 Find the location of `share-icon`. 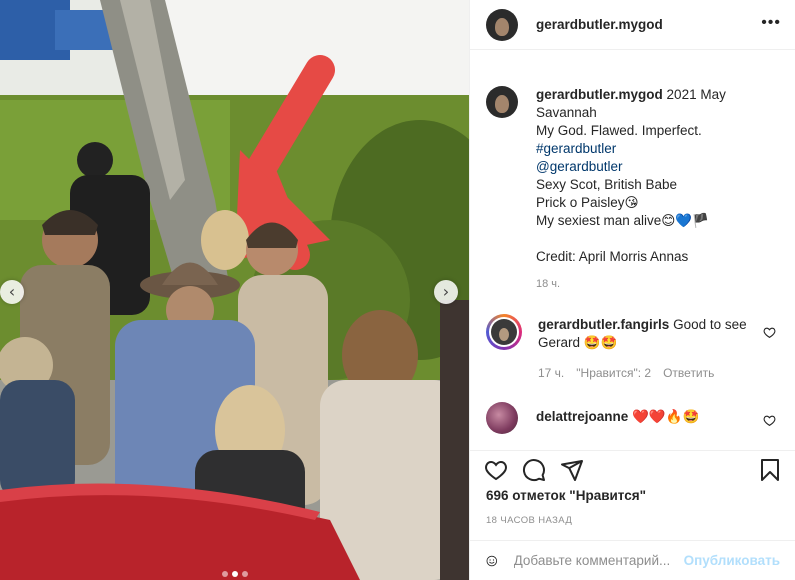

share-icon is located at coordinates (572, 470).